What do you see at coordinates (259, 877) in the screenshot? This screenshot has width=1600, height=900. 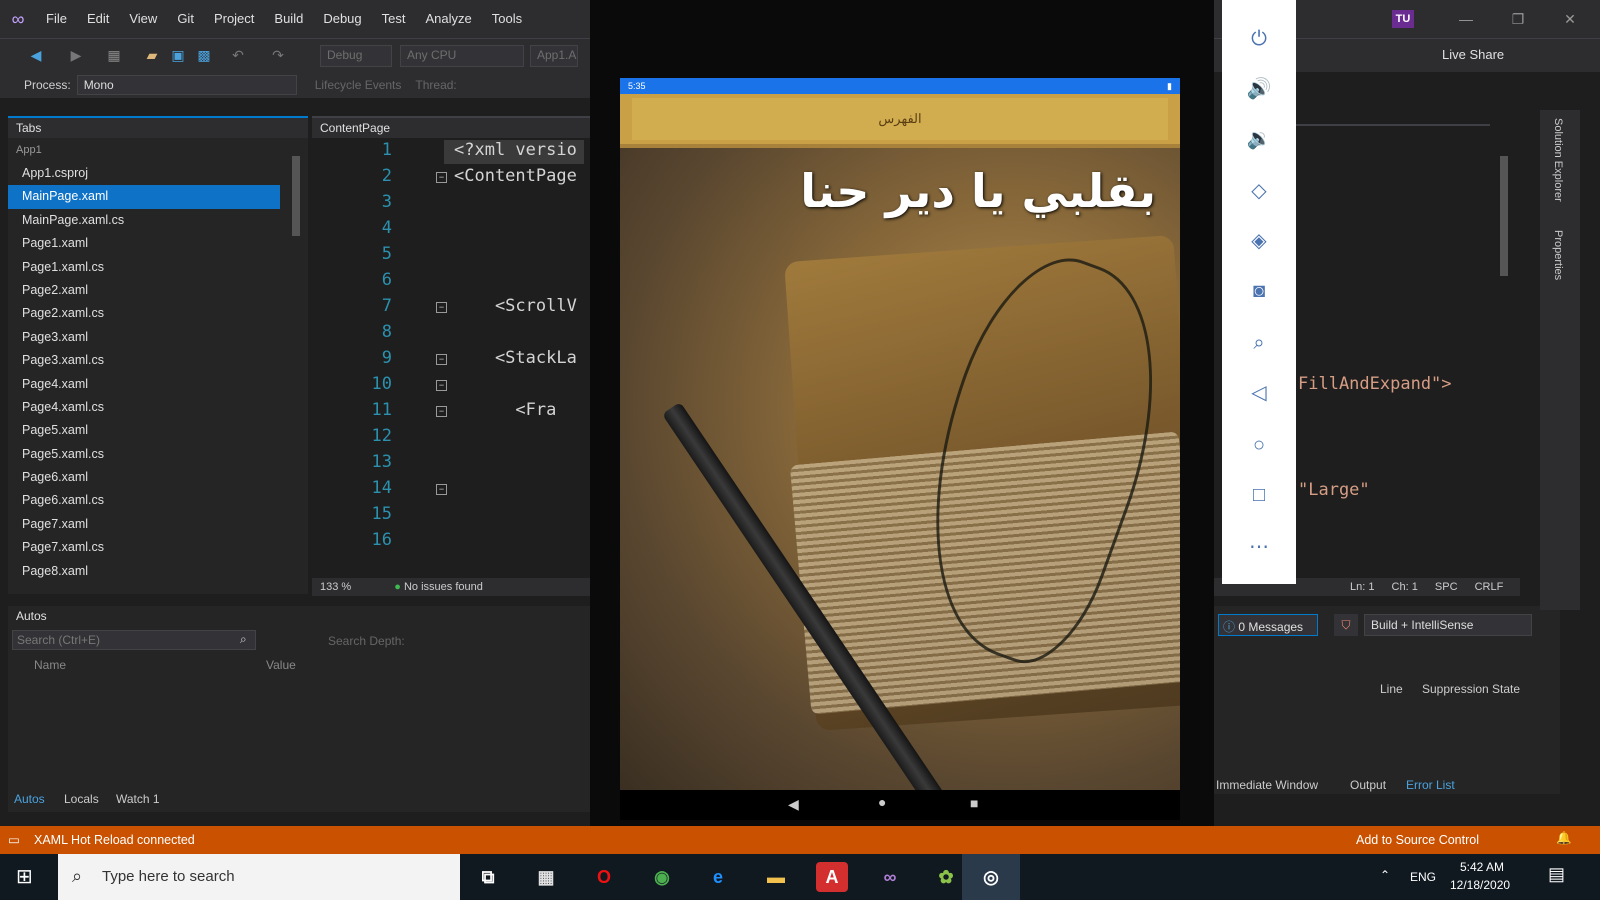 I see `taskbar-search-input: Type here to search` at bounding box center [259, 877].